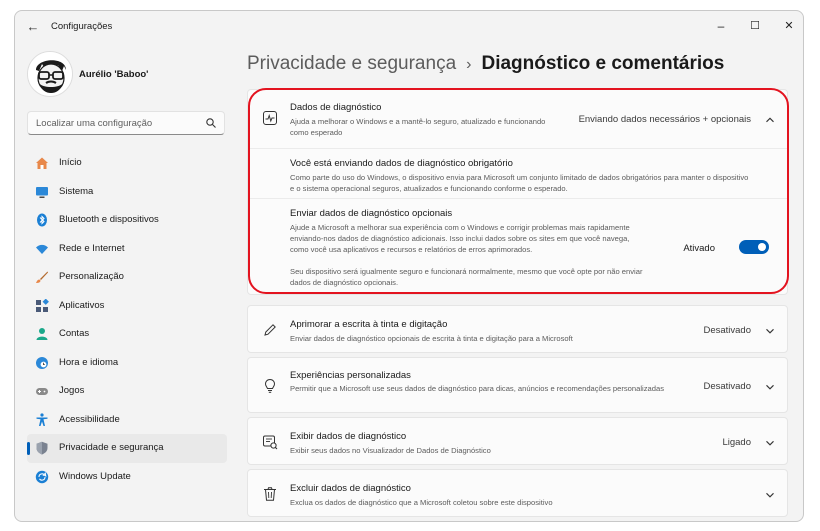  I want to click on pen-icon, so click(270, 330).